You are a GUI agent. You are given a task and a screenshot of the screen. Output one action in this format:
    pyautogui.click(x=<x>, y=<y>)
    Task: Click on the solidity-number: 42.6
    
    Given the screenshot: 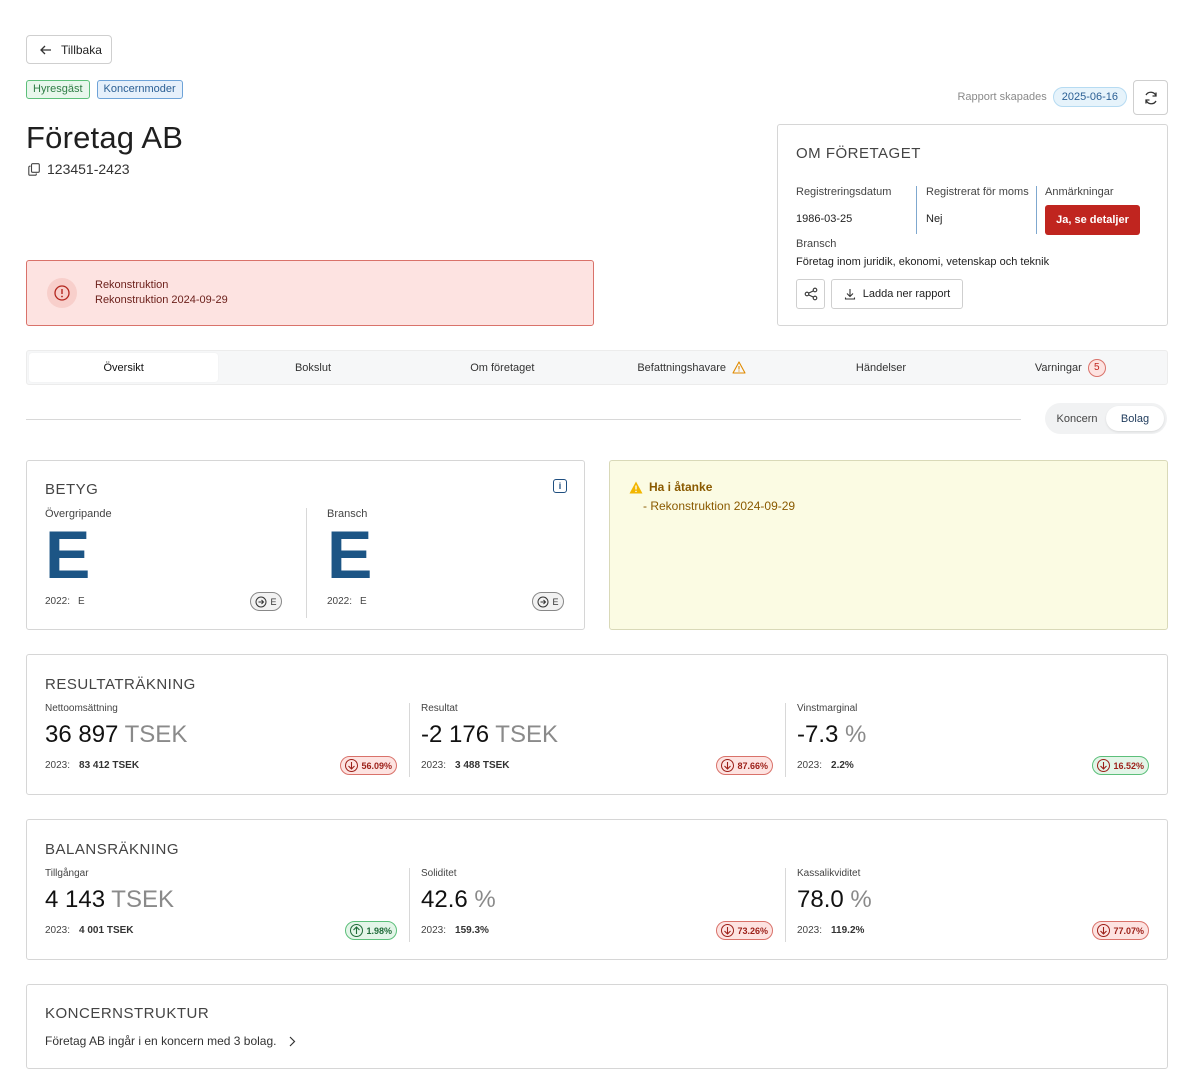 What is the action you would take?
    pyautogui.click(x=444, y=899)
    